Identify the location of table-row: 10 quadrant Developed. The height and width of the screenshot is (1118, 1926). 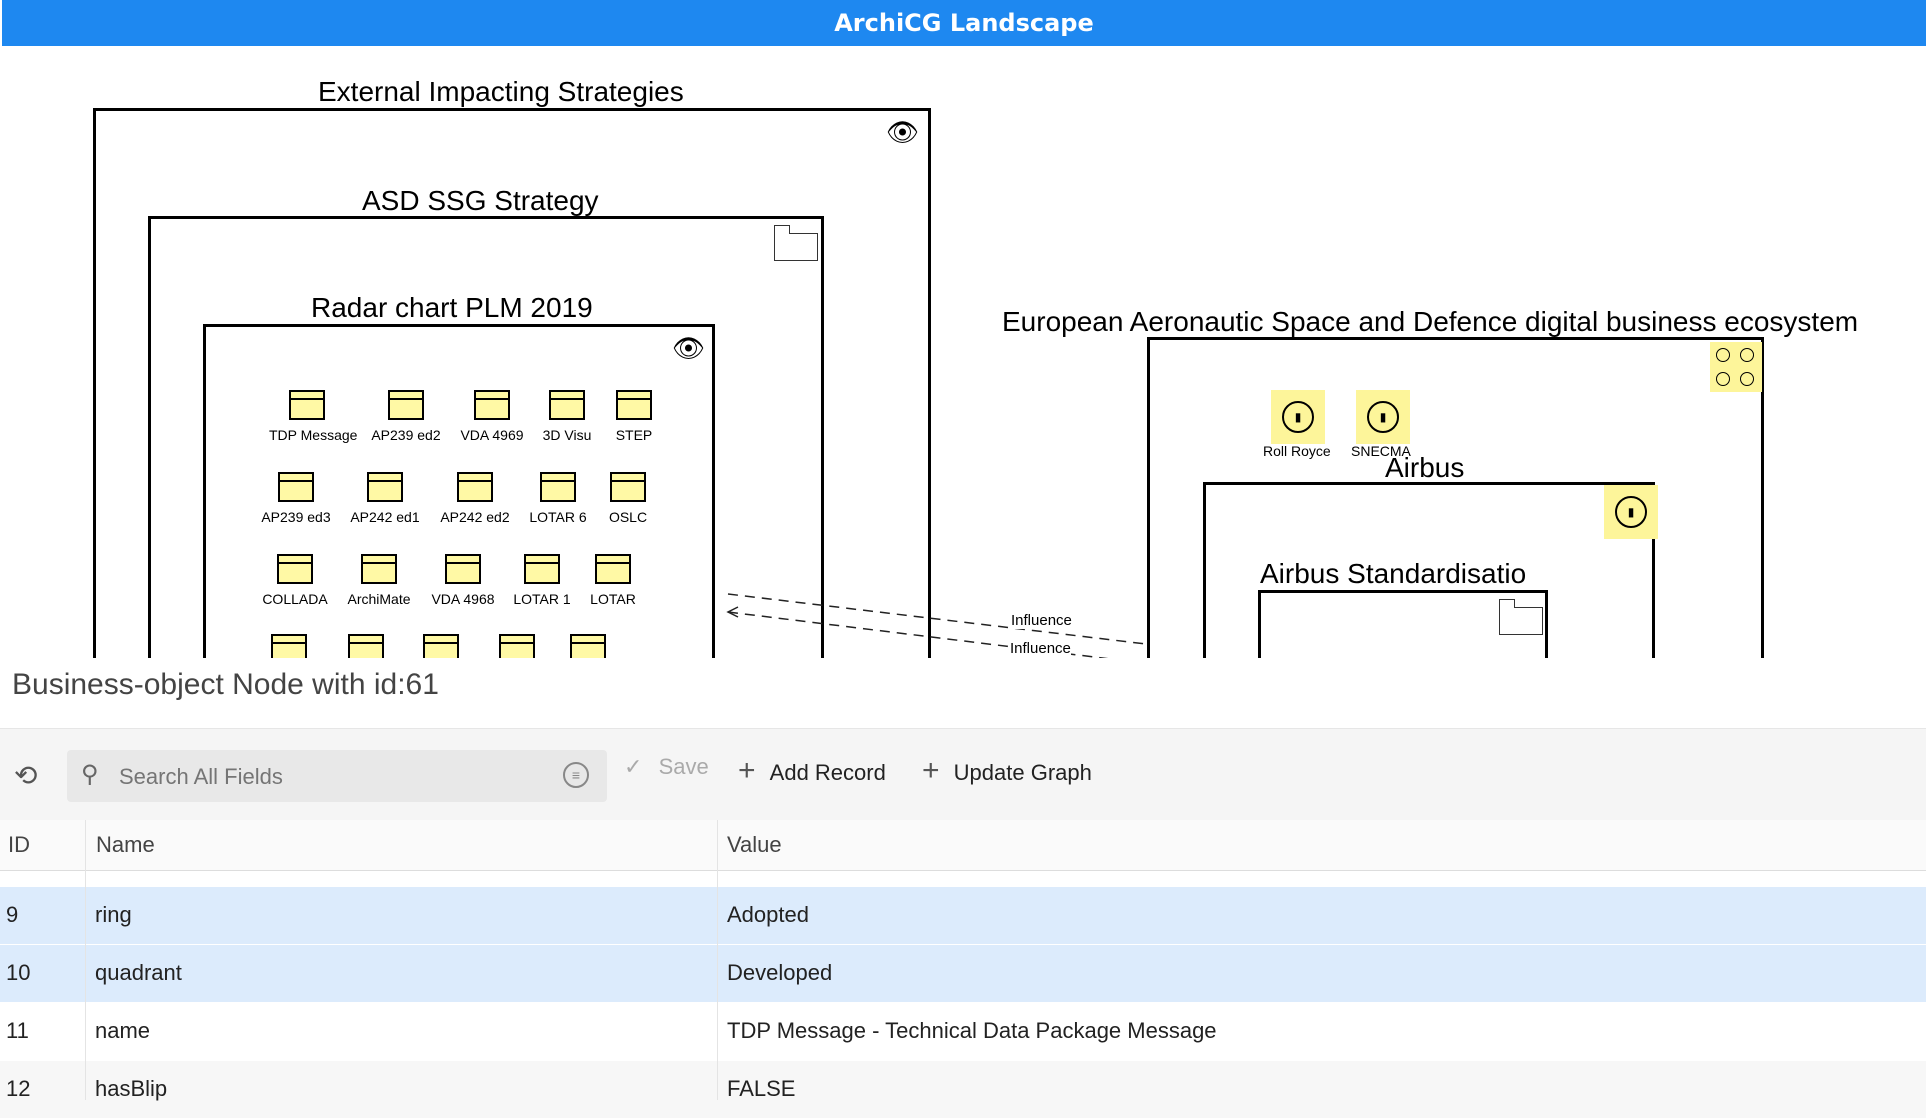
(963, 973).